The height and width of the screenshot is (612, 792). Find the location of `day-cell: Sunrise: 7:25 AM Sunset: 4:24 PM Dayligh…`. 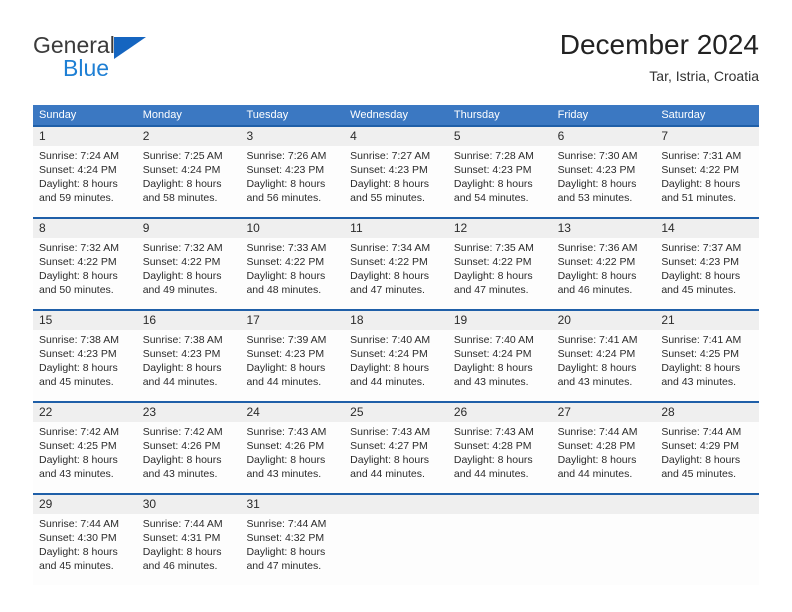

day-cell: Sunrise: 7:25 AM Sunset: 4:24 PM Dayligh… is located at coordinates (189, 181).